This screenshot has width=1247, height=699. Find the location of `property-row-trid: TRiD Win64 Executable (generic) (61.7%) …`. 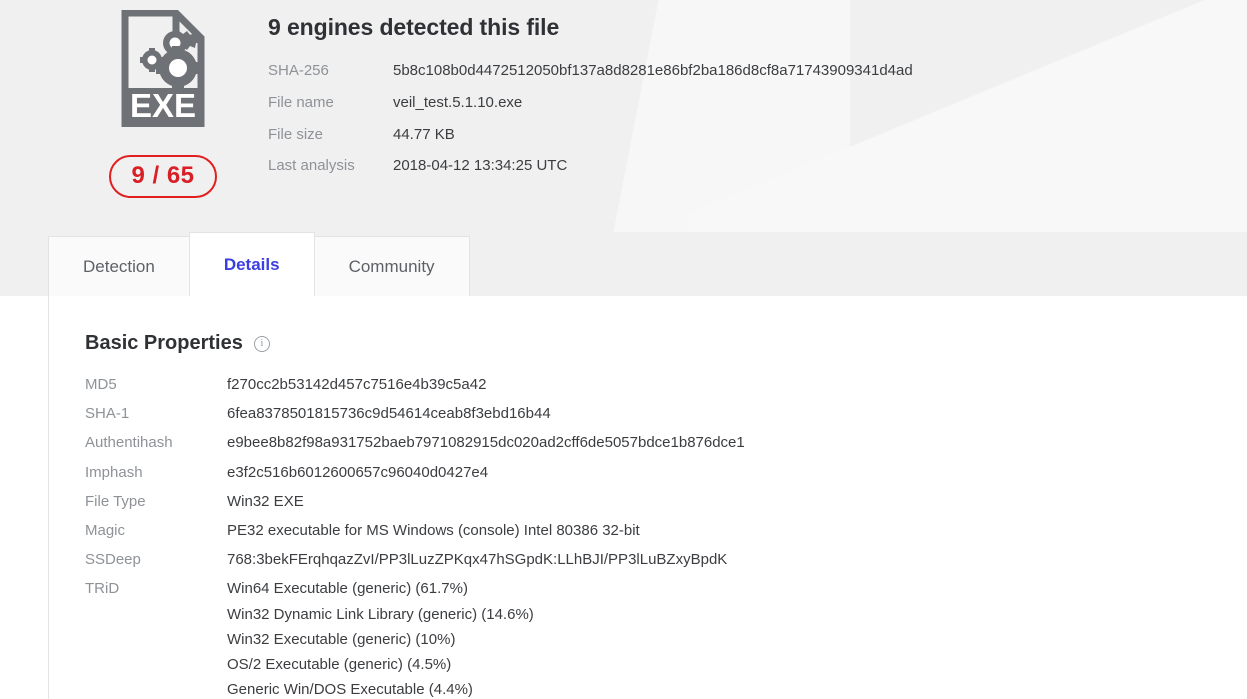

property-row-trid: TRiD Win64 Executable (generic) (61.7%) … is located at coordinates (415, 640).